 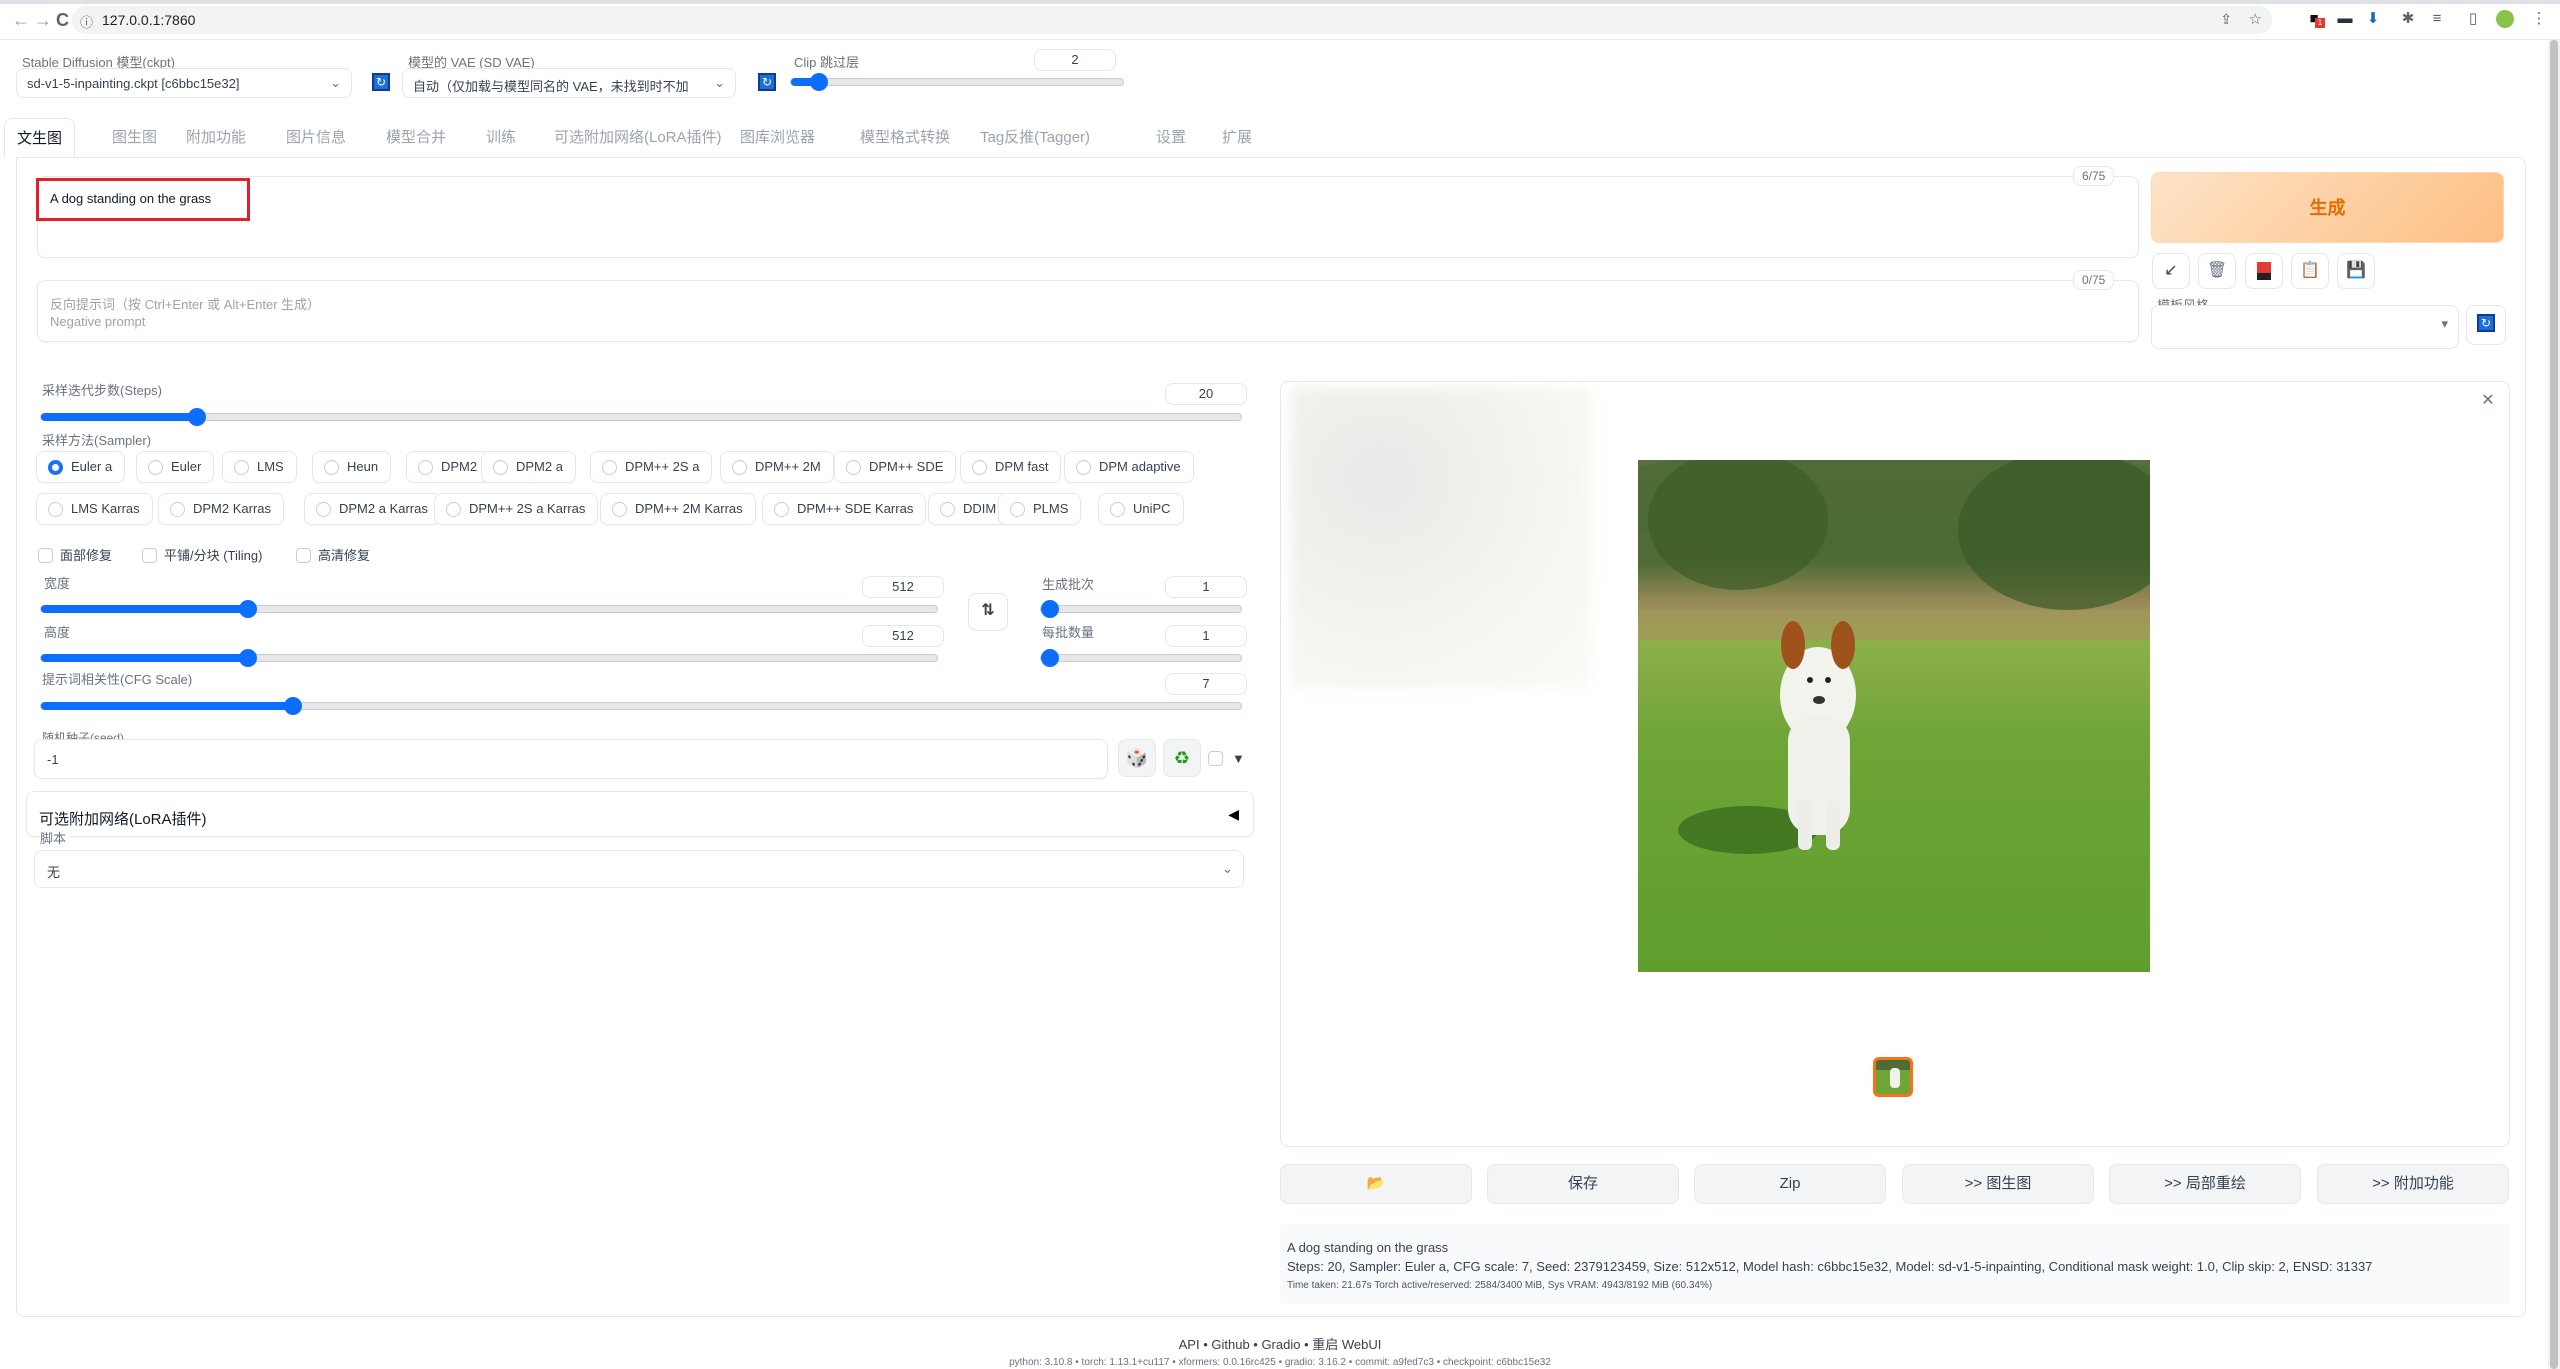 What do you see at coordinates (75, 556) in the screenshot?
I see `face-restore-checkbox: 面部修复` at bounding box center [75, 556].